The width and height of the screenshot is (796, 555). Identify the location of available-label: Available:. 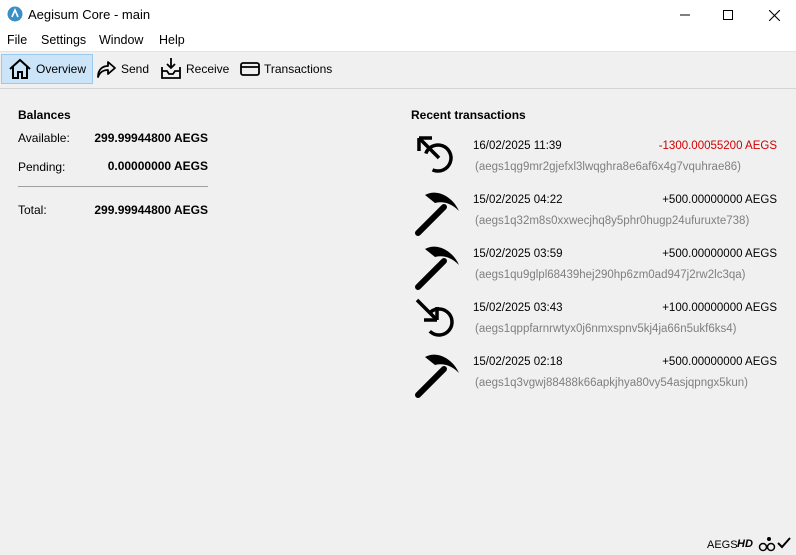
(44, 138).